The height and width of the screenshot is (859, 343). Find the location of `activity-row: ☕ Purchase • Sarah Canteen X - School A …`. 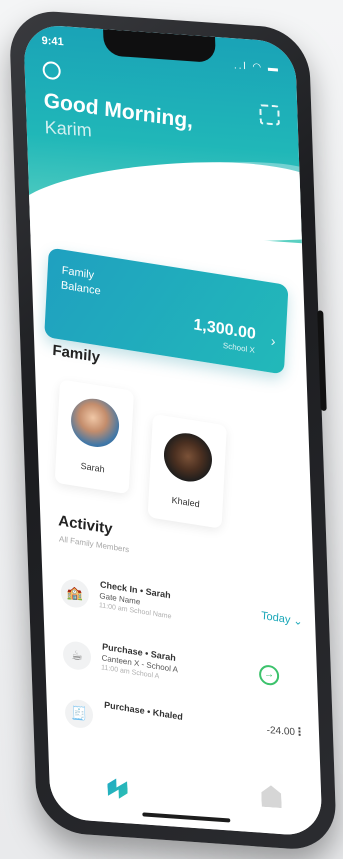

activity-row: ☕ Purchase • Sarah Canteen X - School A … is located at coordinates (183, 670).